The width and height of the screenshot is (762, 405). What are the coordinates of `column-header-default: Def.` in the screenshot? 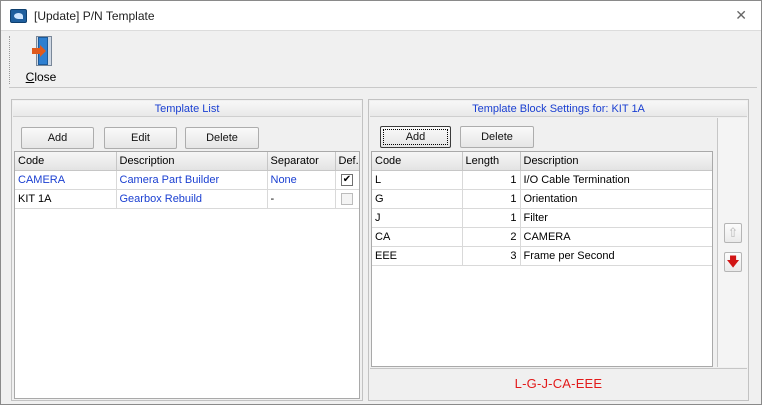 It's located at (347, 161).